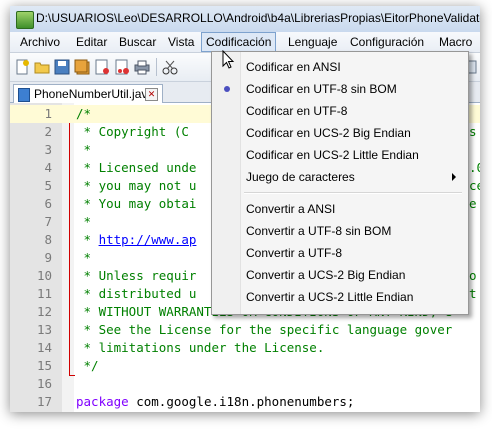 This screenshot has width=492, height=431. Describe the element at coordinates (321, 89) in the screenshot. I see `menu-item-label: Codificar en UTF-8 sin BOM` at that location.